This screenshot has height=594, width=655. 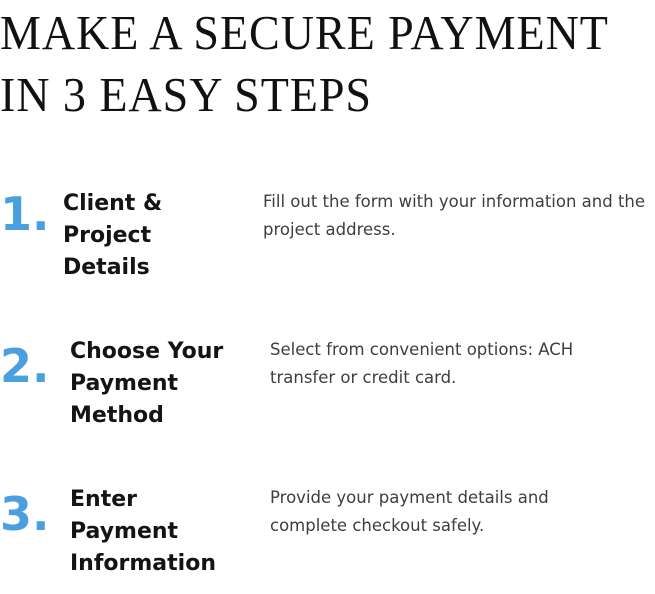 I want to click on step-title: Client & Project Details, so click(x=113, y=235).